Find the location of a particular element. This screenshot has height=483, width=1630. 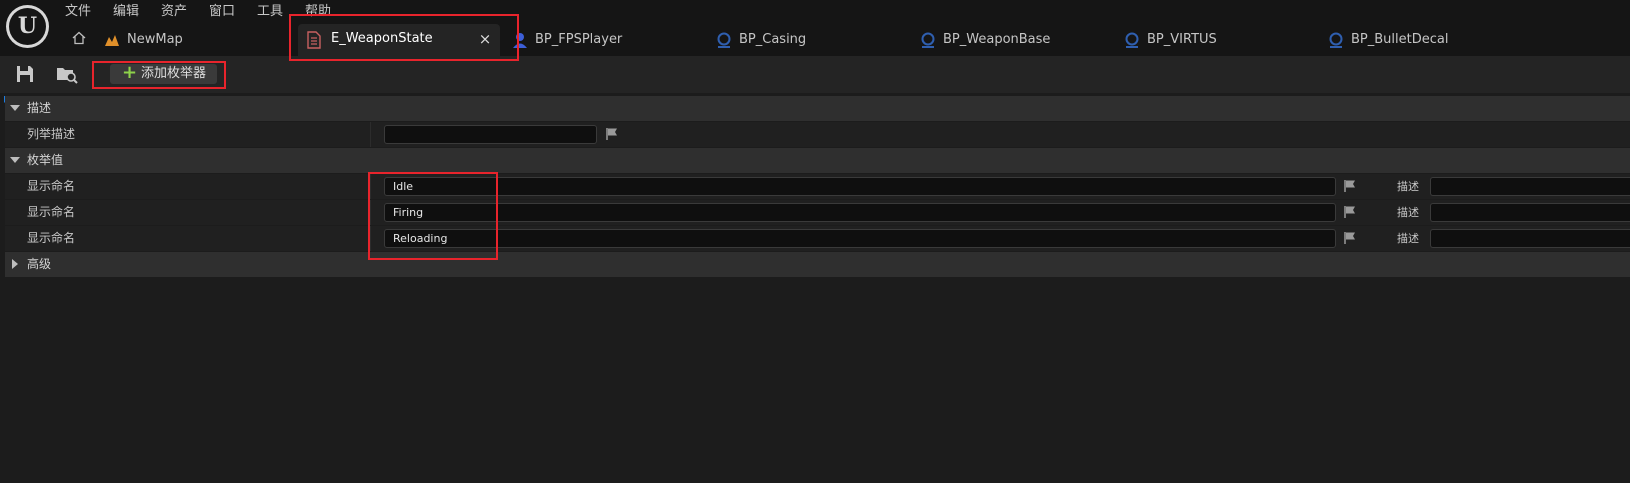

menu-tools: 工具 is located at coordinates (270, 12).